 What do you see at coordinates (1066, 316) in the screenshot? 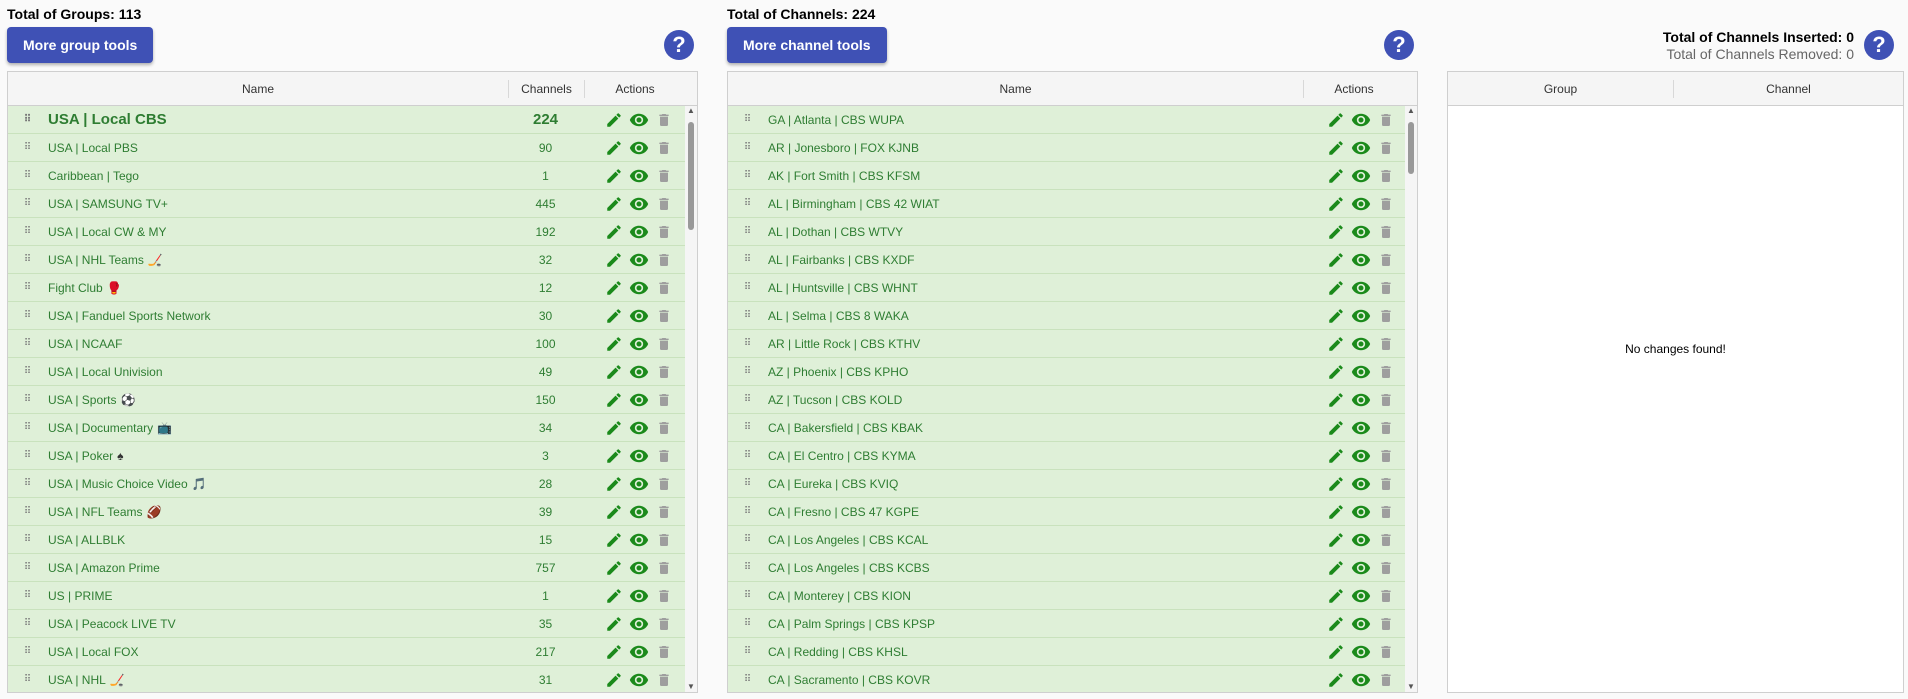
I see `table-row: ⠿ AL | Selma | CBS 8 WAKA` at bounding box center [1066, 316].